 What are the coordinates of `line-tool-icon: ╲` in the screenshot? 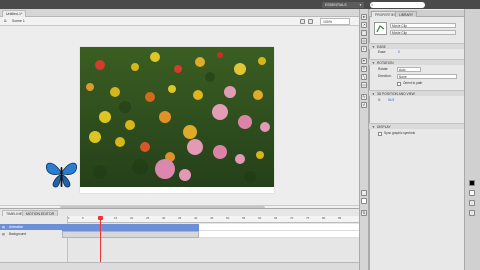 It's located at (364, 77).